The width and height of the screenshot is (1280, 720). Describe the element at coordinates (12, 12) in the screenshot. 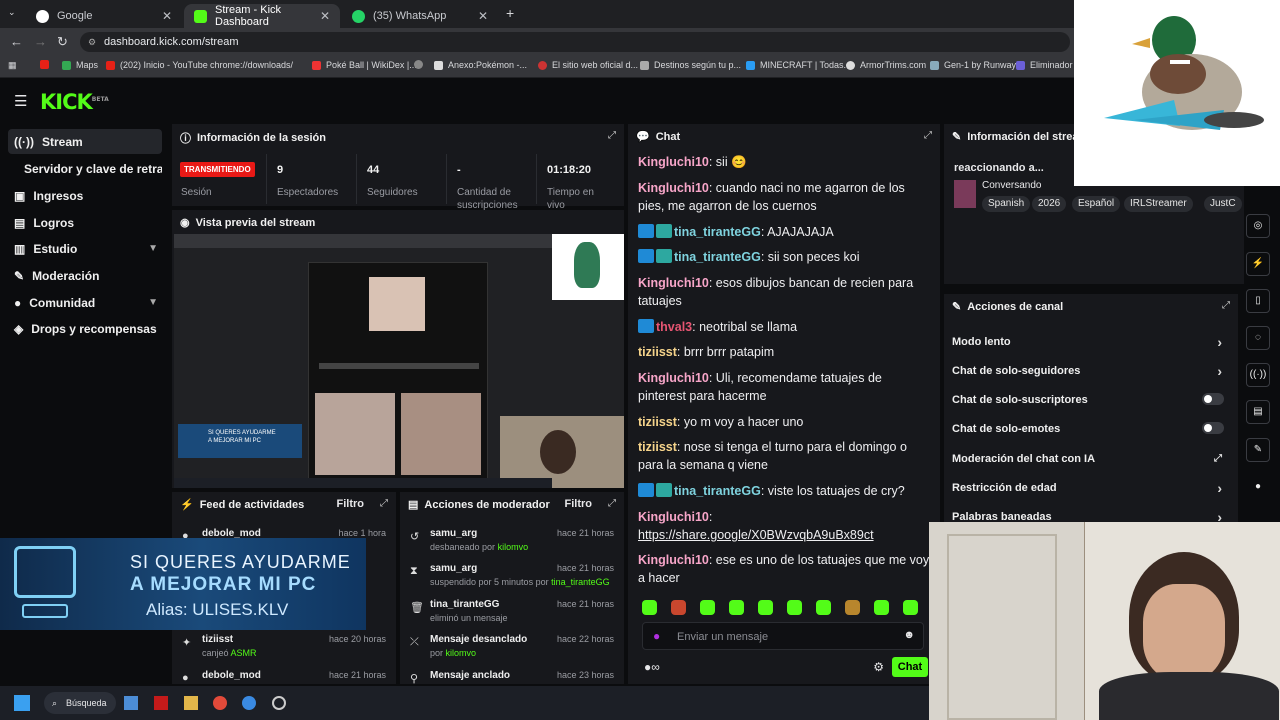

I see `tab-search-icon: ⌄` at that location.